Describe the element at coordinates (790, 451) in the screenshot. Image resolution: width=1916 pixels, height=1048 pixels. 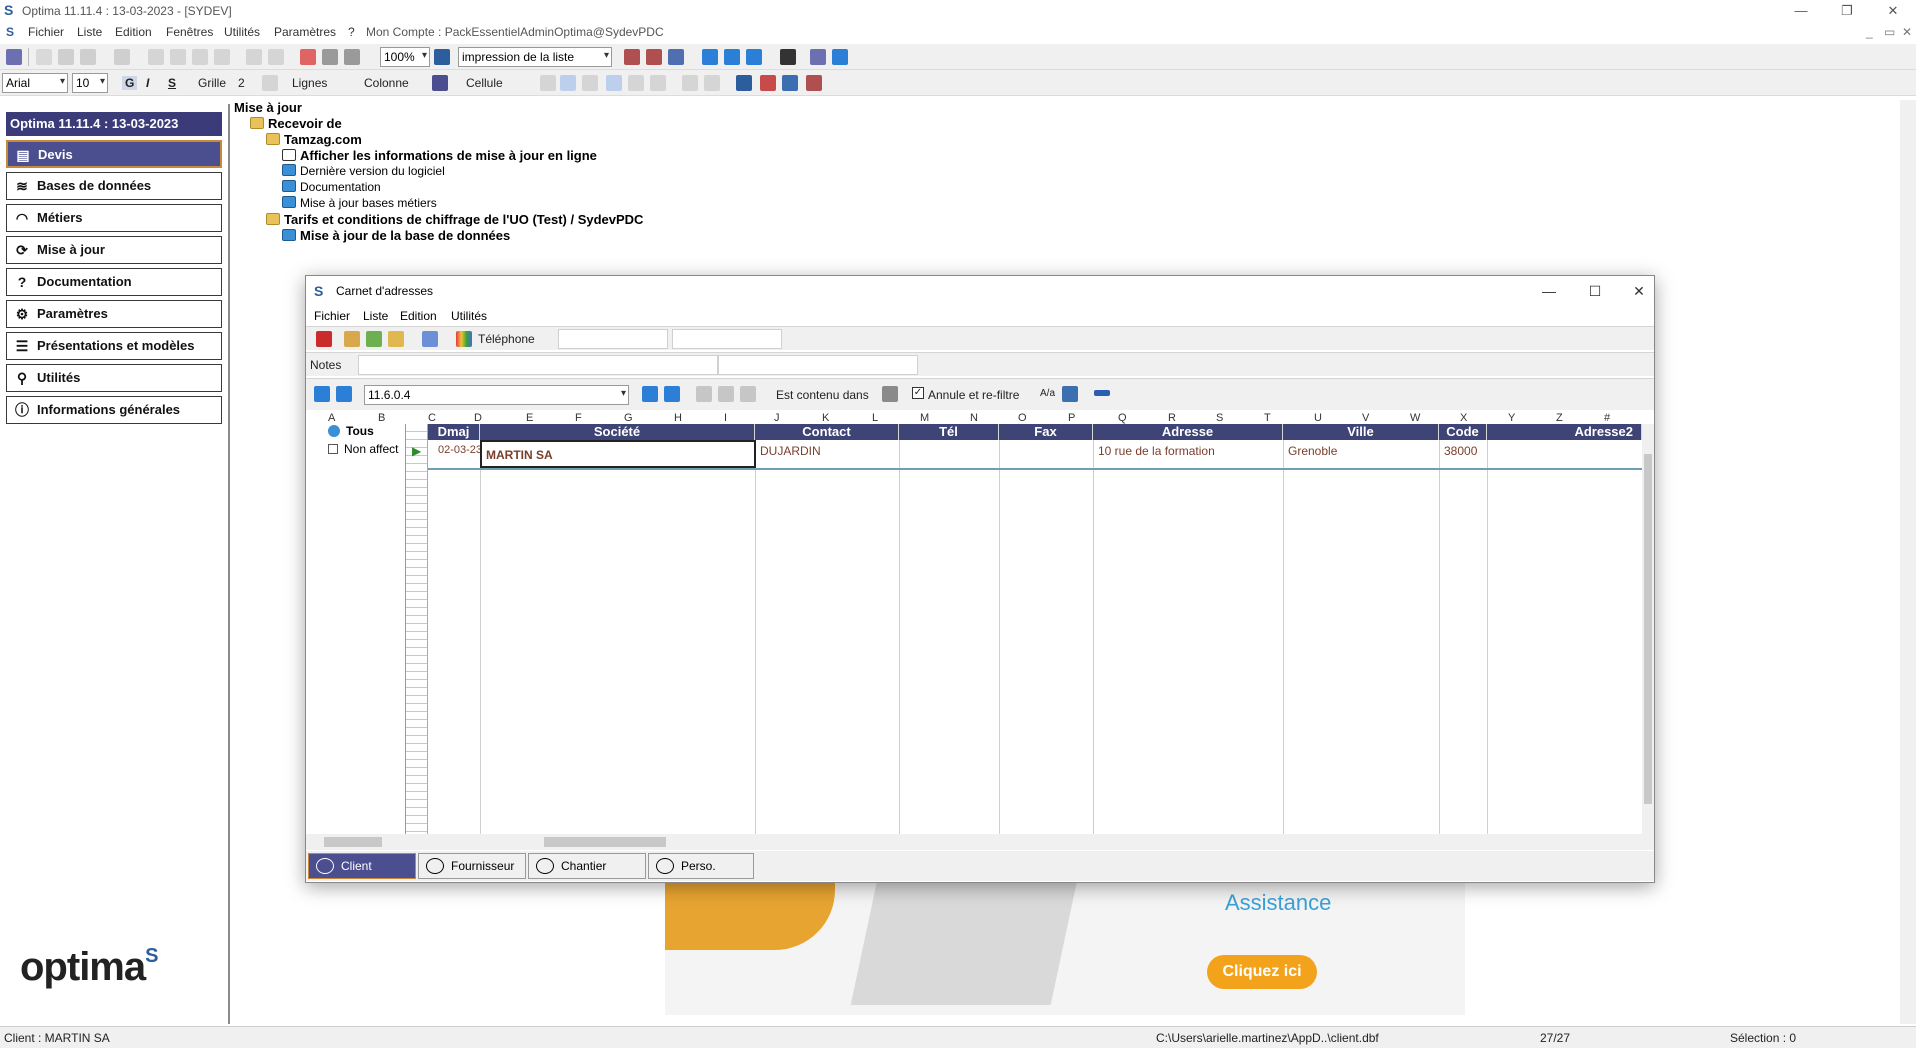
I see `cell-contact: DUJARDIN` at that location.